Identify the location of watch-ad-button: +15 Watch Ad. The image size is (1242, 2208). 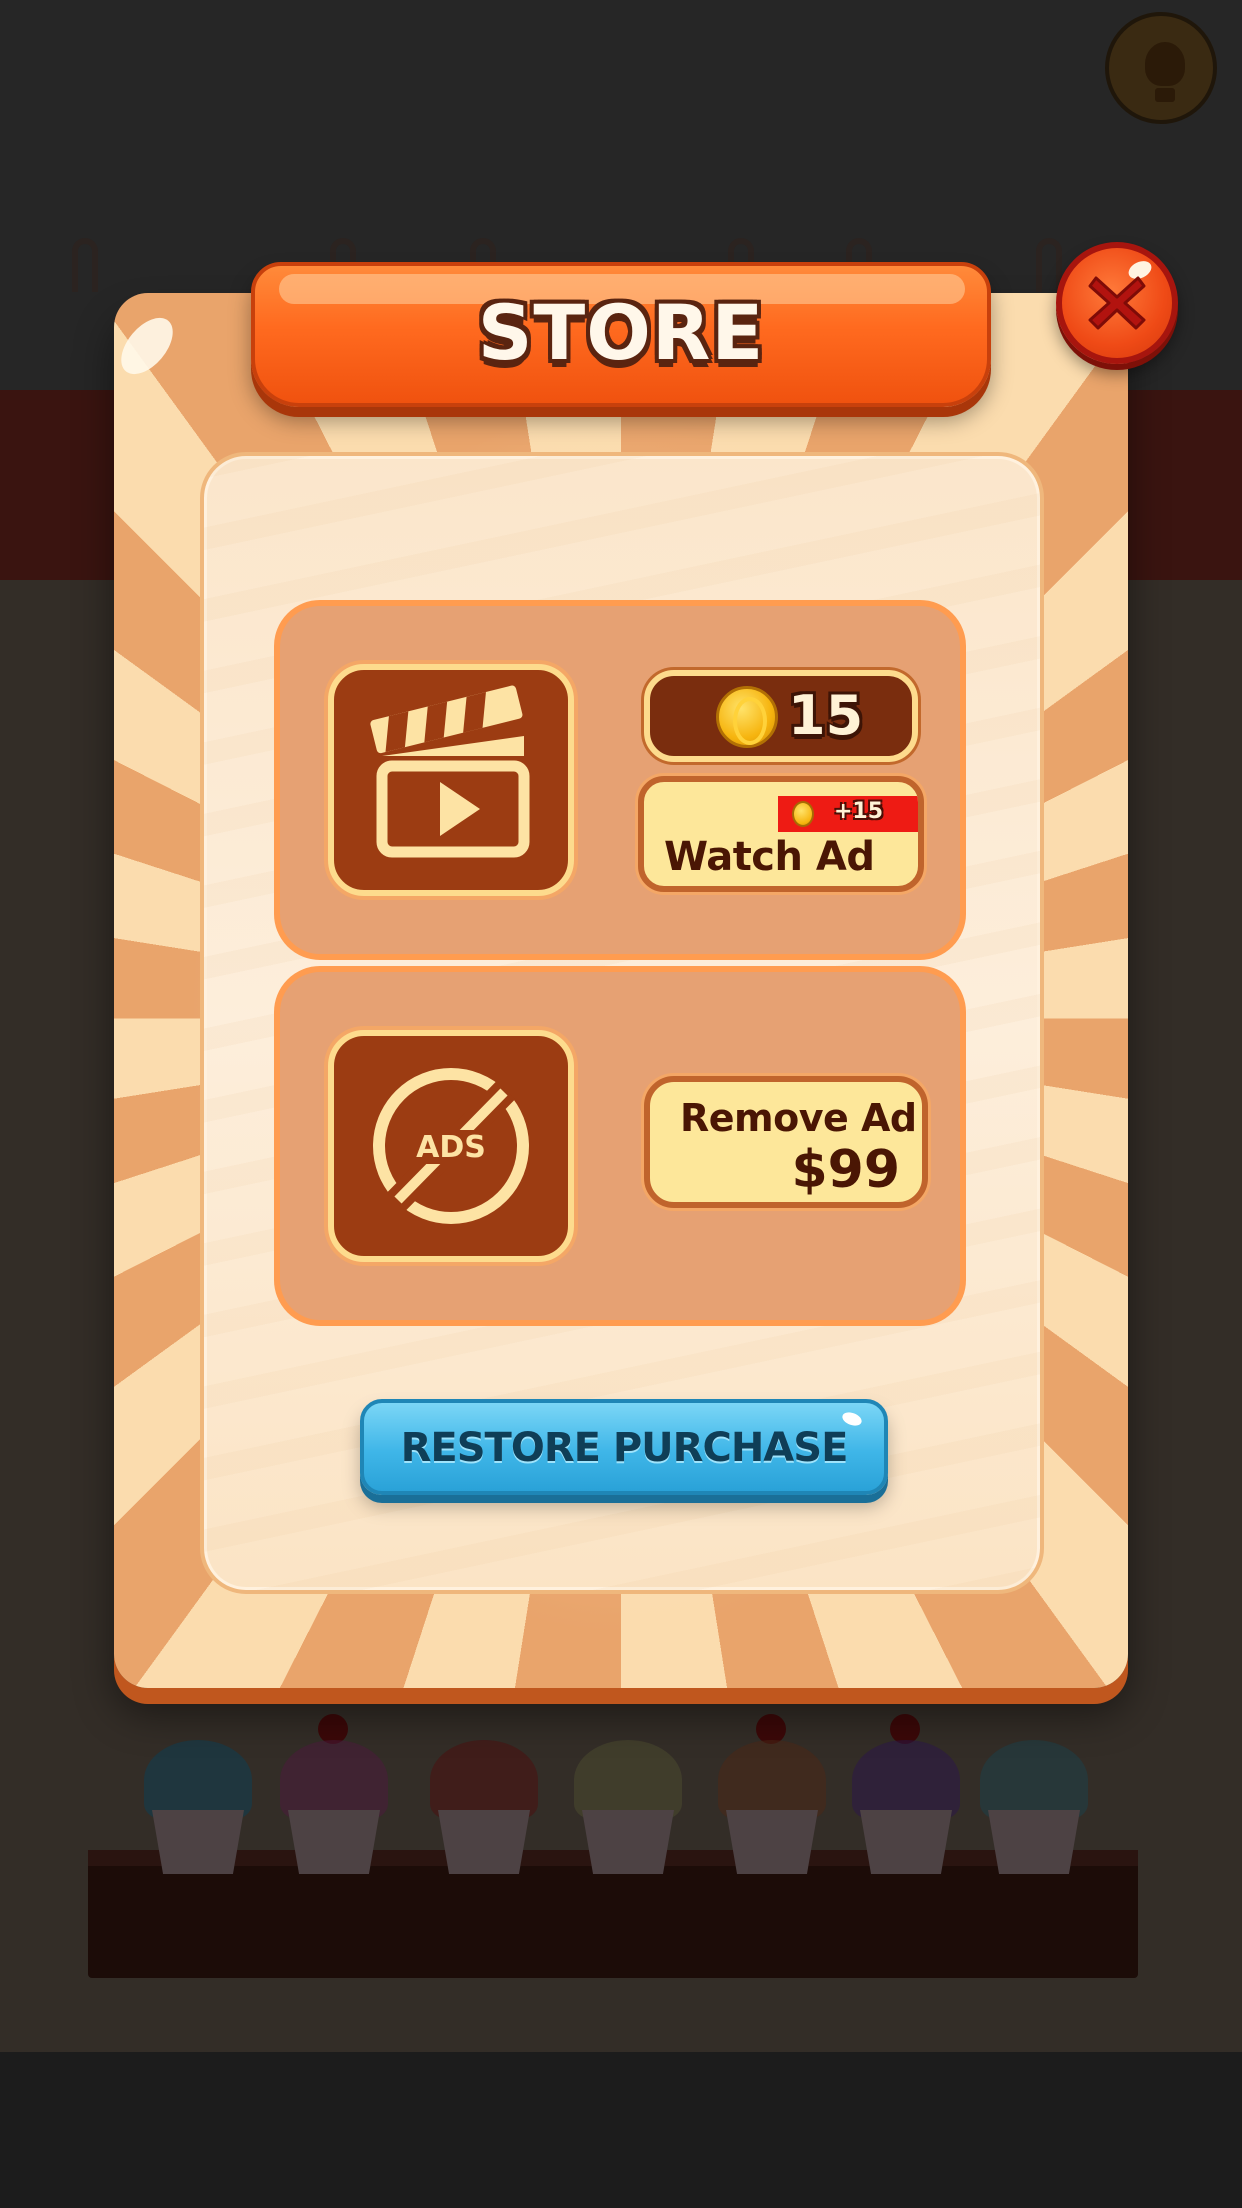
(781, 834).